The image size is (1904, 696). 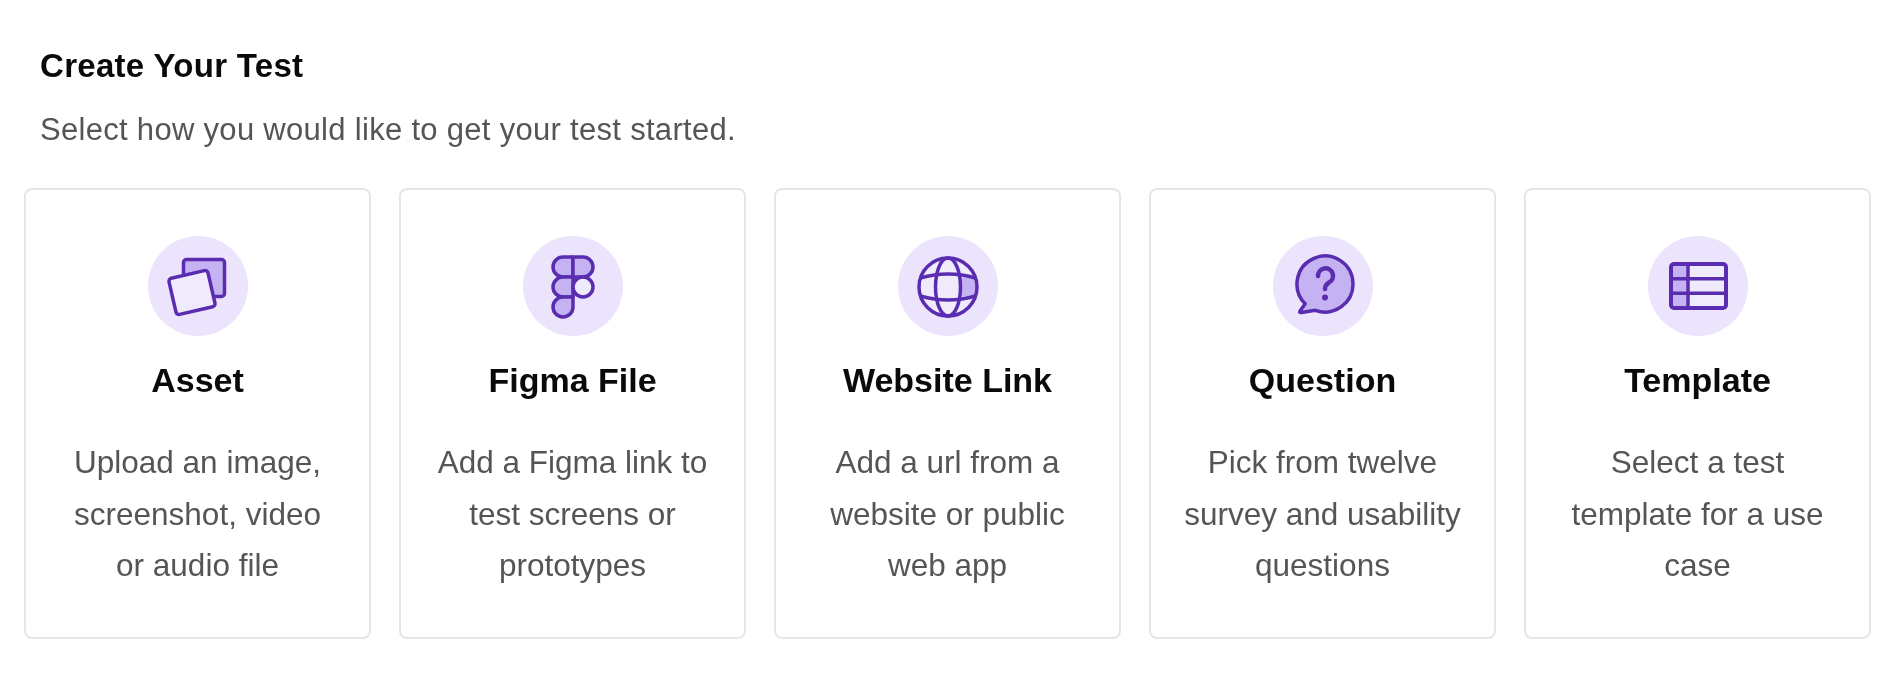 I want to click on page-title: Create Your Test, so click(x=172, y=66).